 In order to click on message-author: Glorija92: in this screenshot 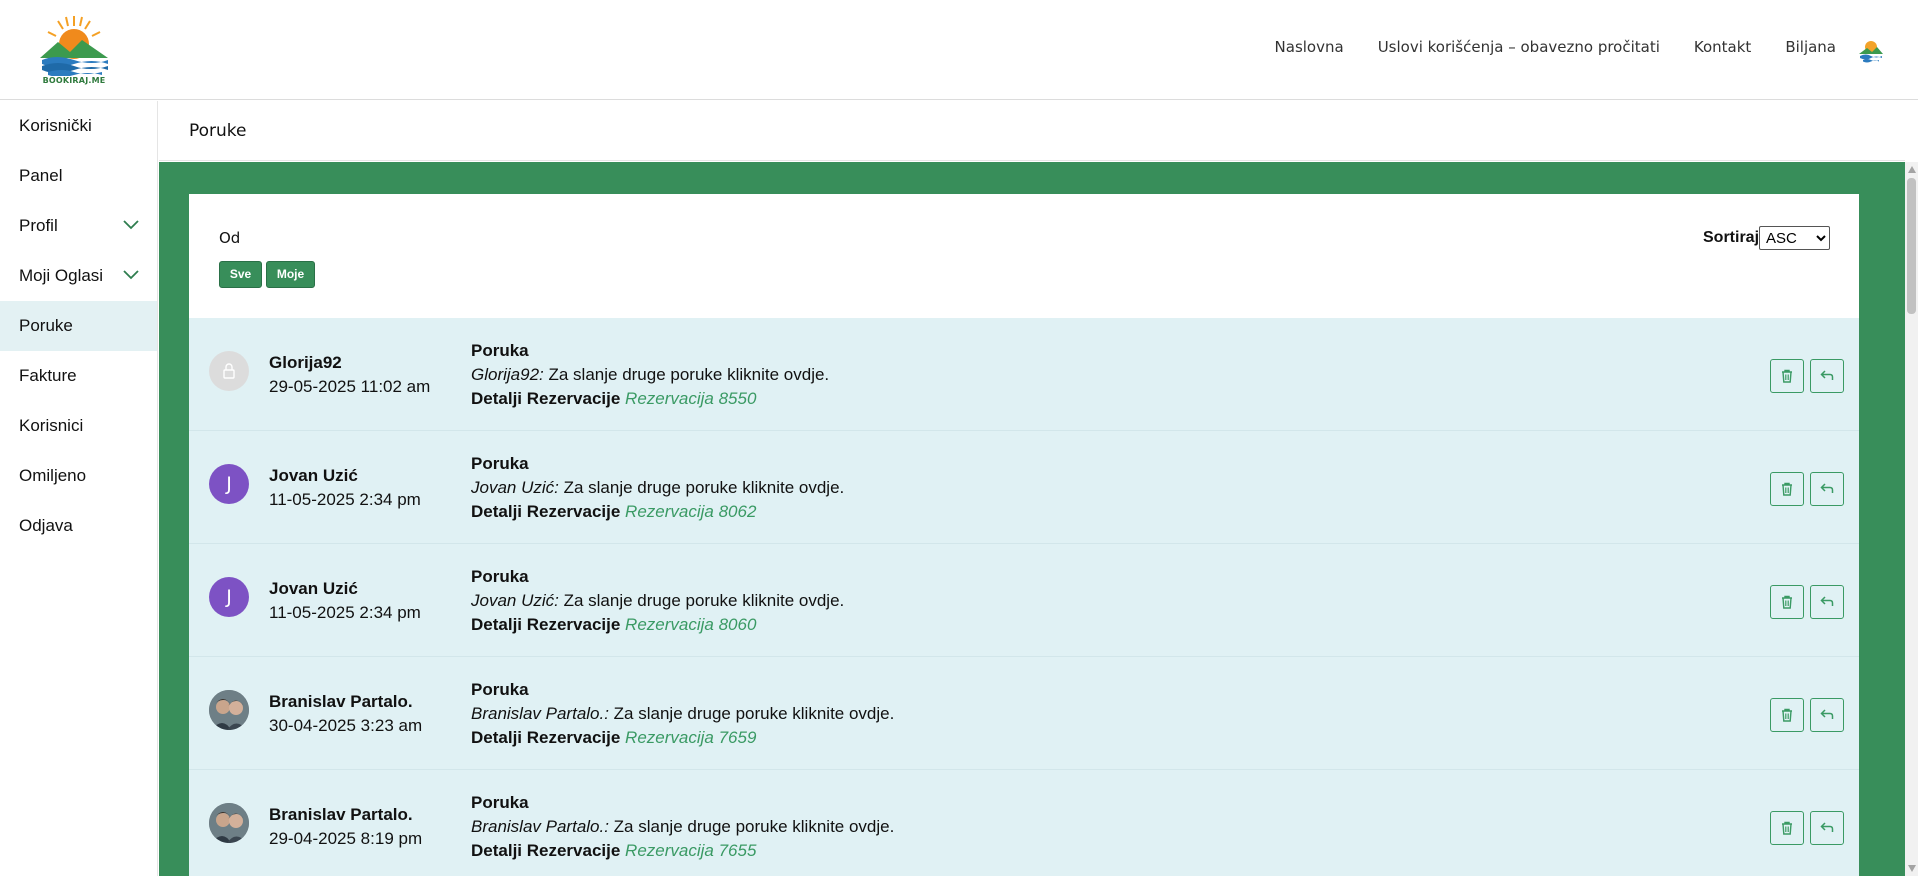, I will do `click(507, 374)`.